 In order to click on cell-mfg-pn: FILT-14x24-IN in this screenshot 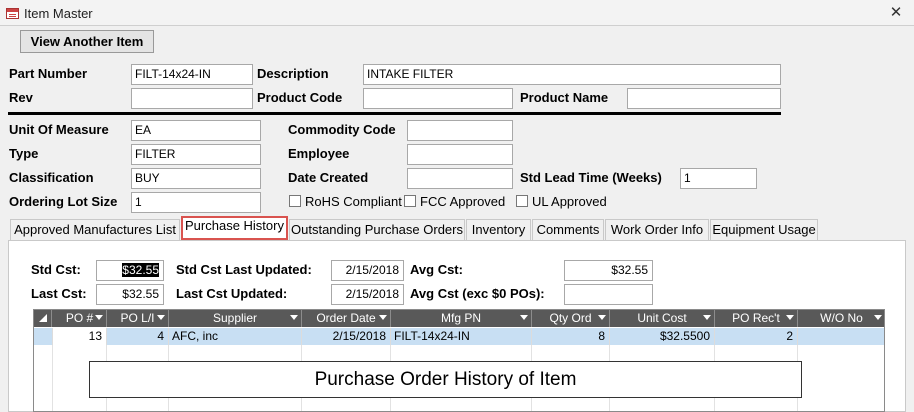, I will do `click(461, 336)`.